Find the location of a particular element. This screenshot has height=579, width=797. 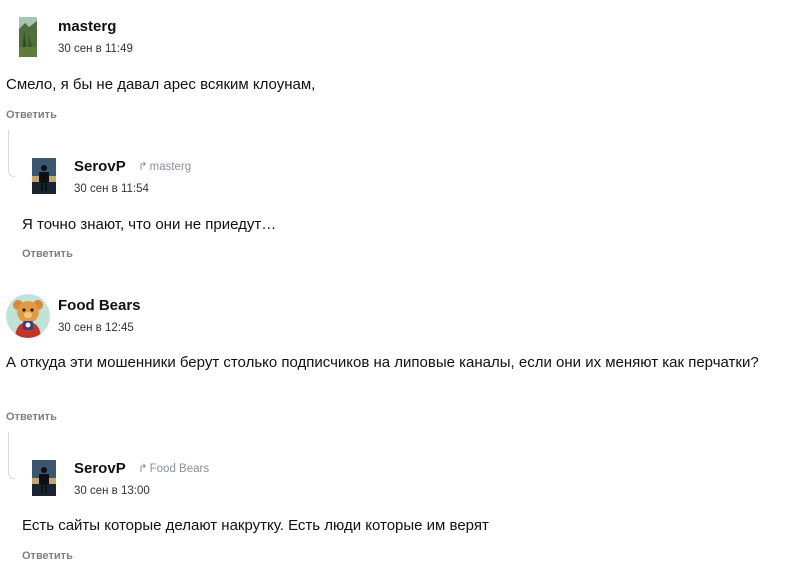

reply-to-link: ↱ masterg is located at coordinates (164, 166).